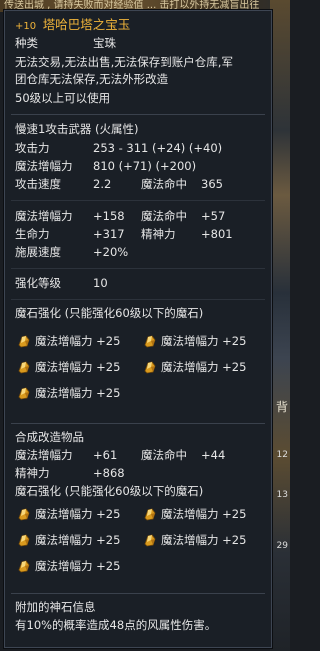  What do you see at coordinates (111, 252) in the screenshot?
I see `stat-value: +20%` at bounding box center [111, 252].